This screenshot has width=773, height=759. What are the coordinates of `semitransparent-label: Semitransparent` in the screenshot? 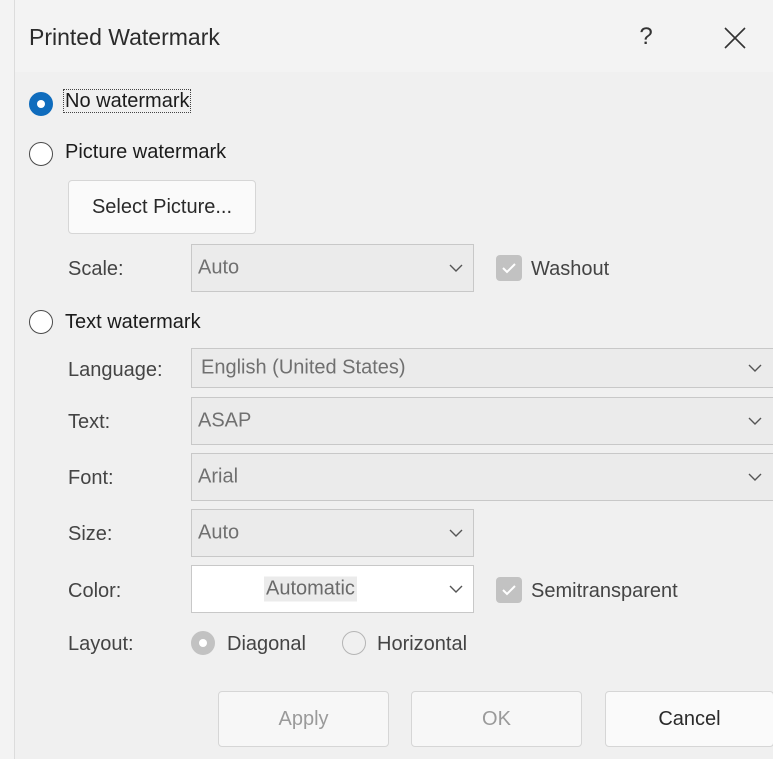 It's located at (604, 591).